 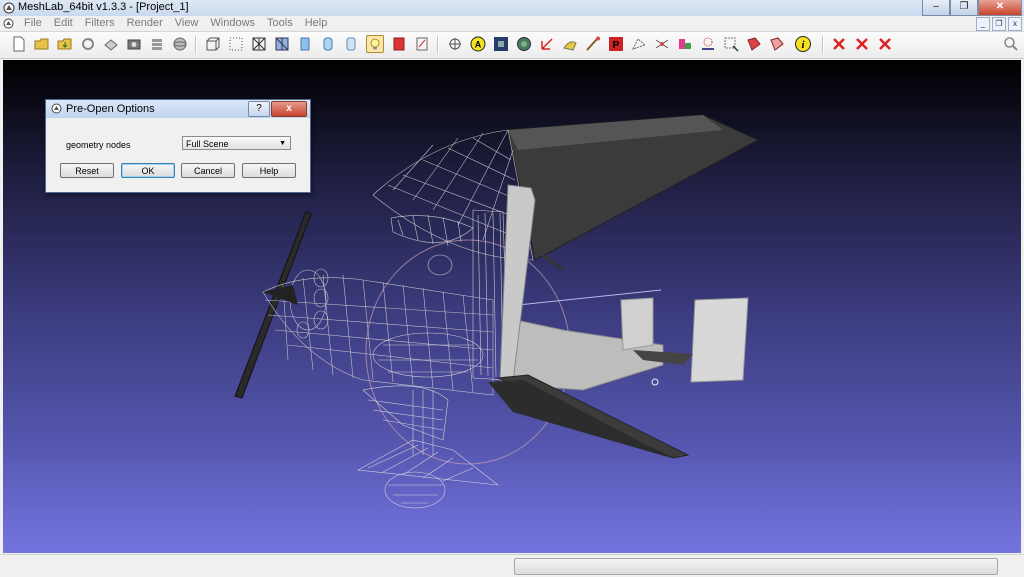 What do you see at coordinates (936, 8) in the screenshot?
I see `minimize-button: –` at bounding box center [936, 8].